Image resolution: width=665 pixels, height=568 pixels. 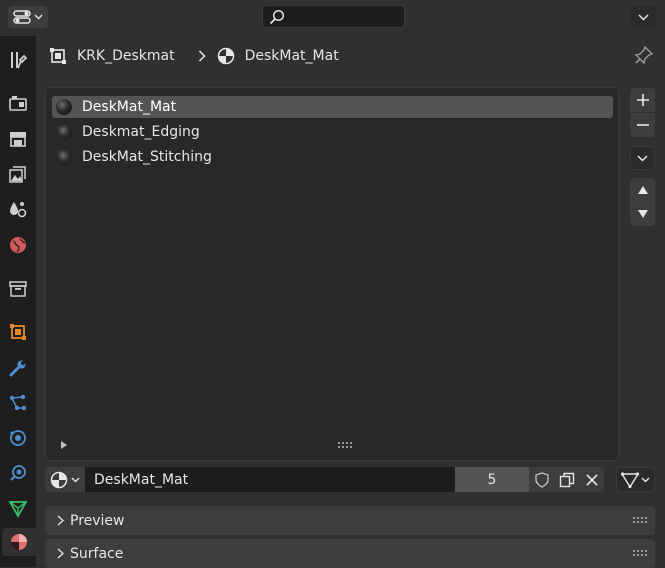 I want to click on breadcrumb-object: KRK_Deskmat, so click(x=126, y=56).